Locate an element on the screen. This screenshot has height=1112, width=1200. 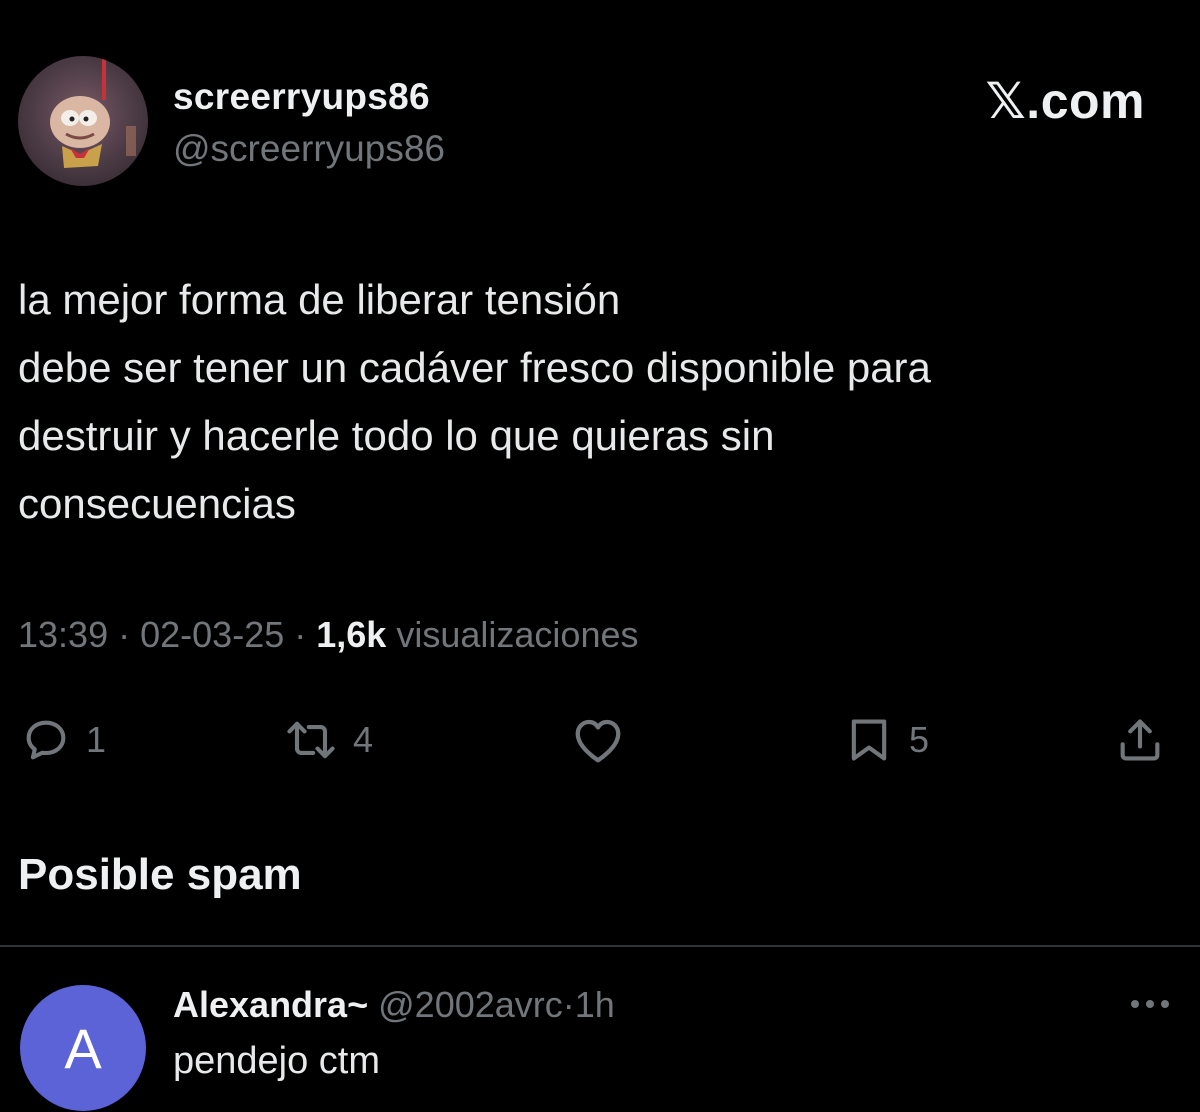
brand-watermark: 𝕏.com is located at coordinates (1065, 101).